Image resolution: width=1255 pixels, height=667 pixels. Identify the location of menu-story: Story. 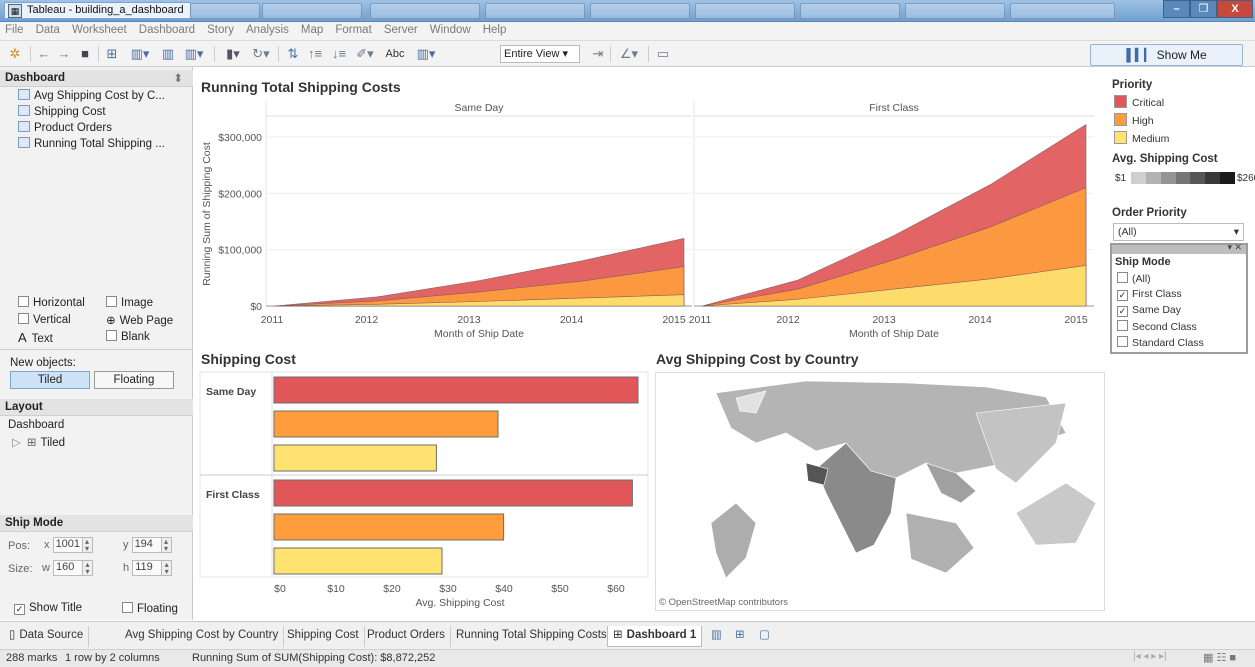
(220, 29).